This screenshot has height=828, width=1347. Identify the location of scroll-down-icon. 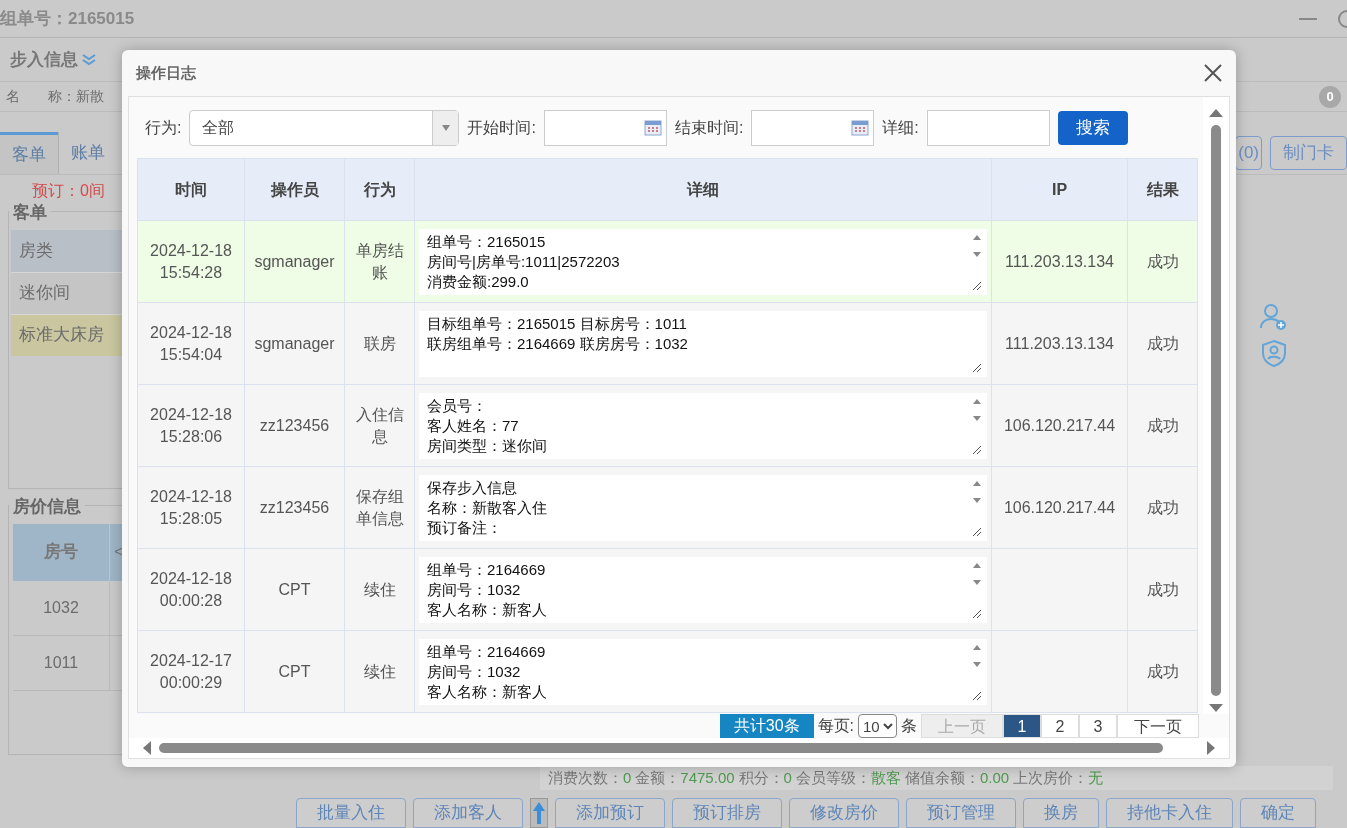
(1216, 708).